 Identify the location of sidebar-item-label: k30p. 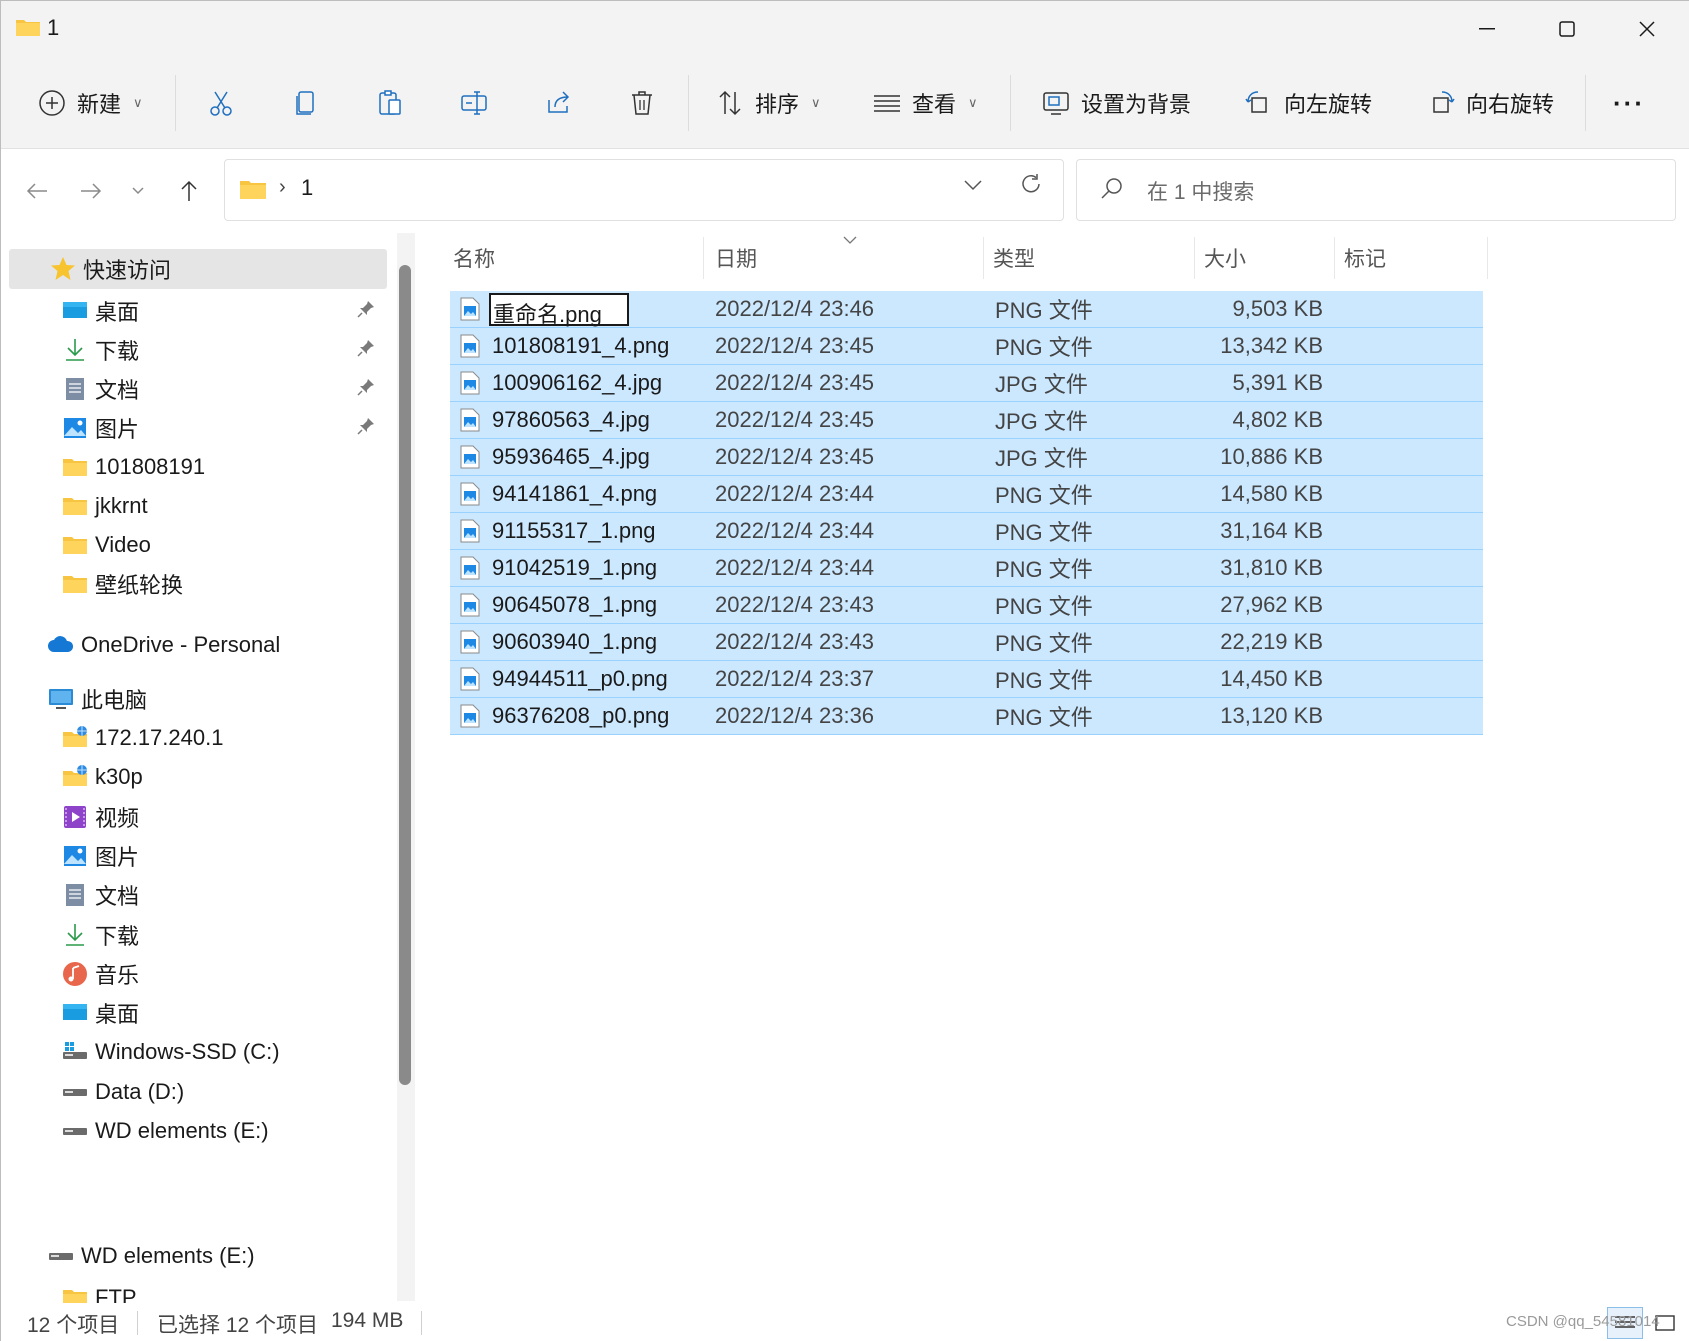
(119, 777).